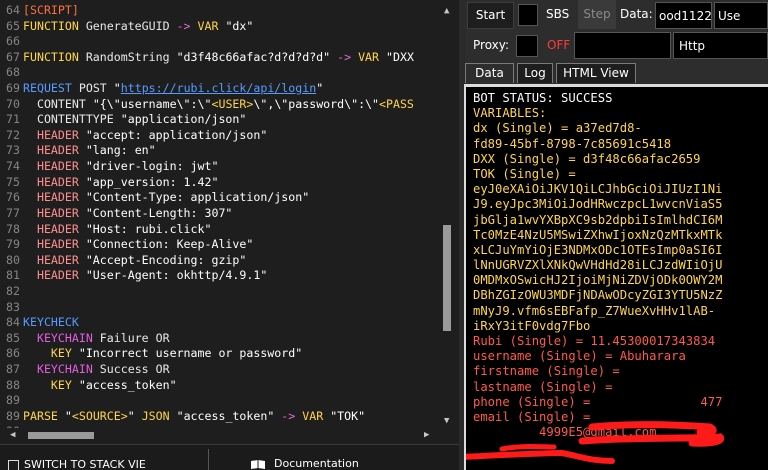 The height and width of the screenshot is (470, 768). Describe the element at coordinates (239, 25) in the screenshot. I see `code-token: "dx"` at that location.